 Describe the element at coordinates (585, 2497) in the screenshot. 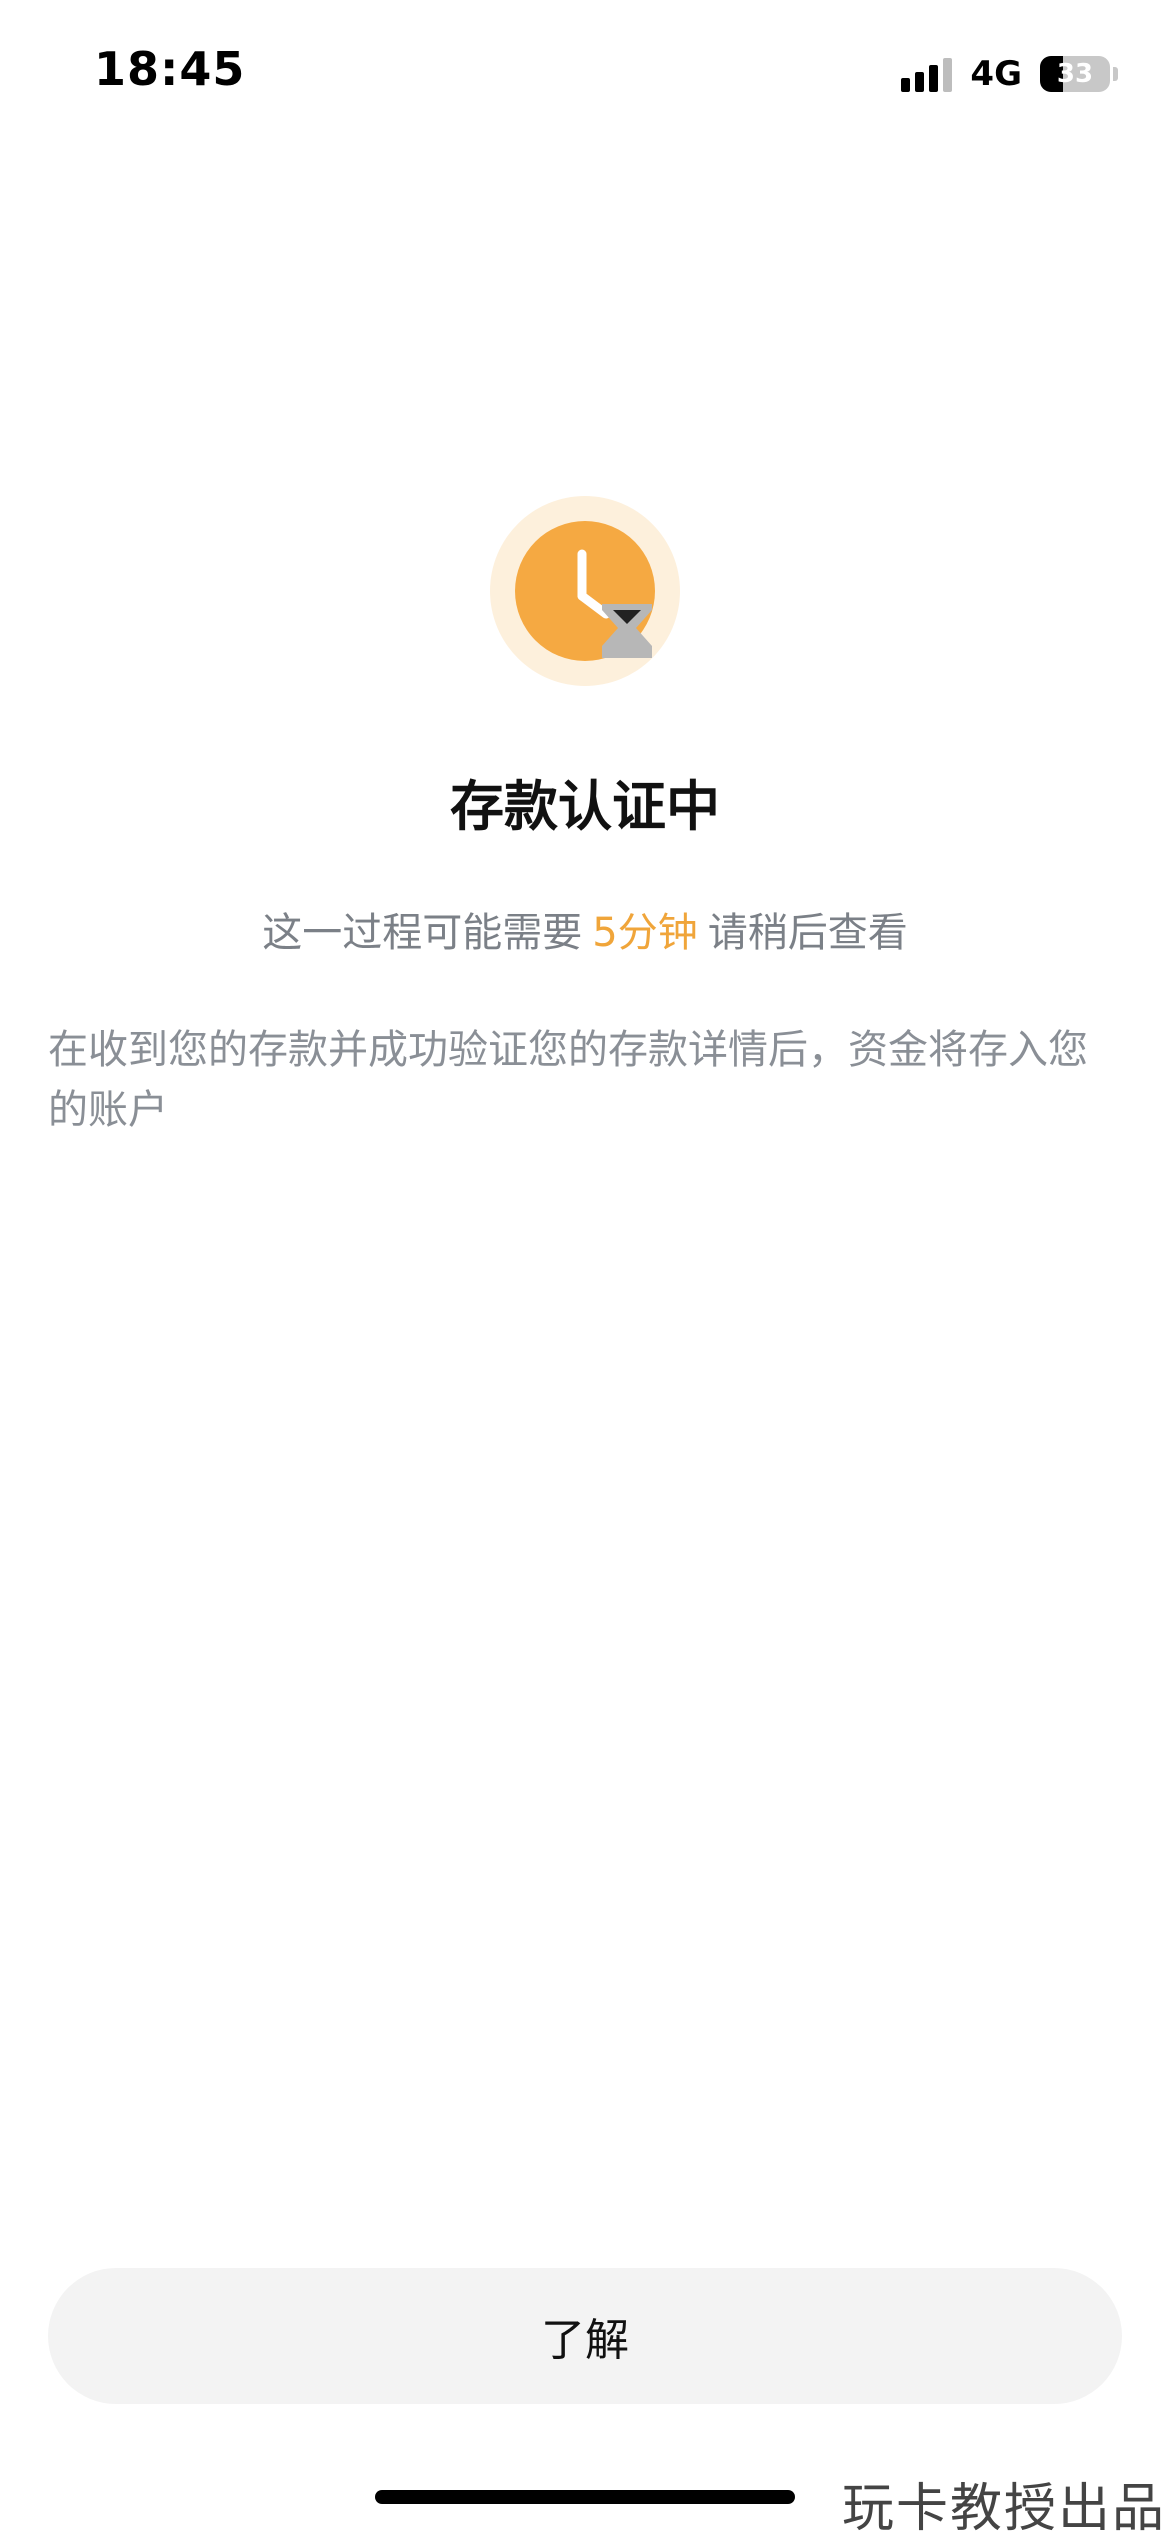

I see `home-indicator` at that location.